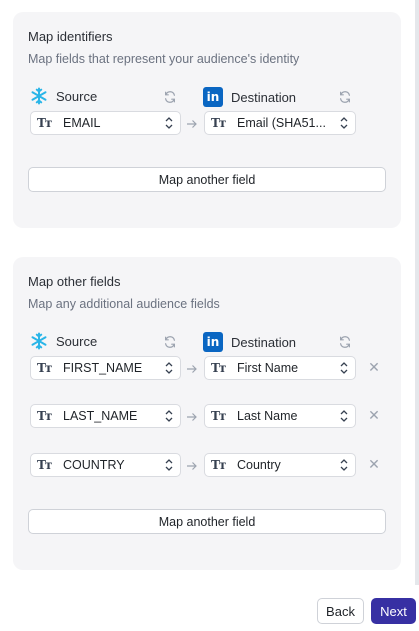 This screenshot has height=631, width=419. I want to click on source-select: Tт COUNTRY, so click(105, 465).